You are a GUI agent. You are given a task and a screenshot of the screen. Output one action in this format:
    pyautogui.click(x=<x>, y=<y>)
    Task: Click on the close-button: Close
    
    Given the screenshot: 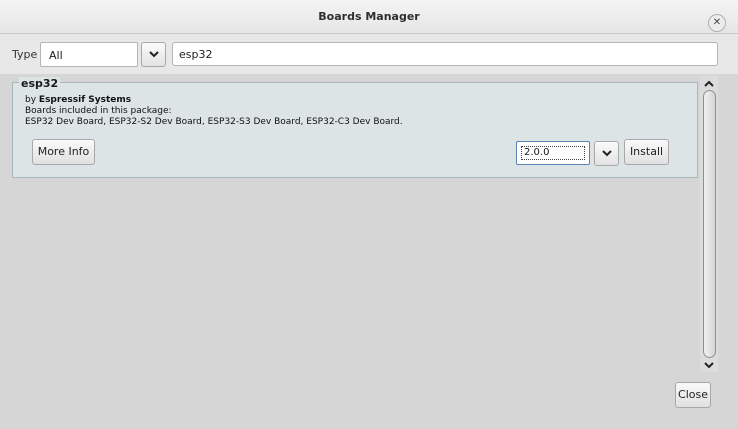 What is the action you would take?
    pyautogui.click(x=693, y=395)
    